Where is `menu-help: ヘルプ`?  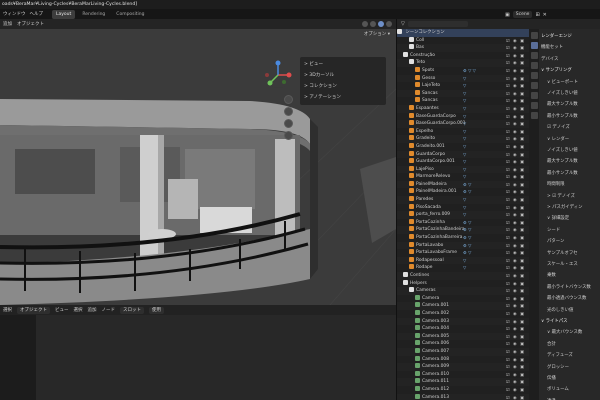
menu-help: ヘルプ is located at coordinates (37, 14).